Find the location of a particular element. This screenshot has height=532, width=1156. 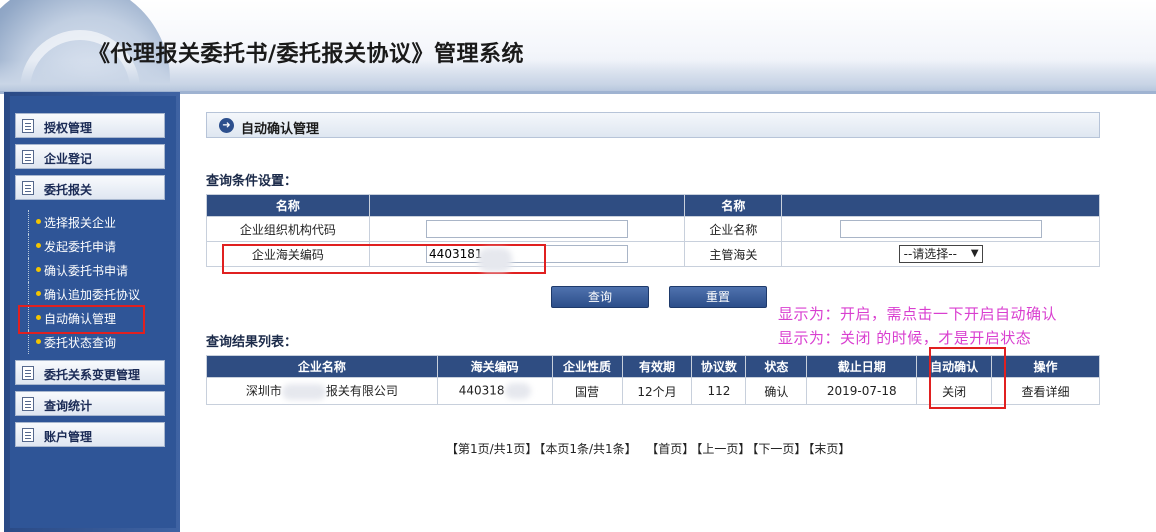

submenu-item-confirm-request: 确认委托书申请 is located at coordinates (99, 270).